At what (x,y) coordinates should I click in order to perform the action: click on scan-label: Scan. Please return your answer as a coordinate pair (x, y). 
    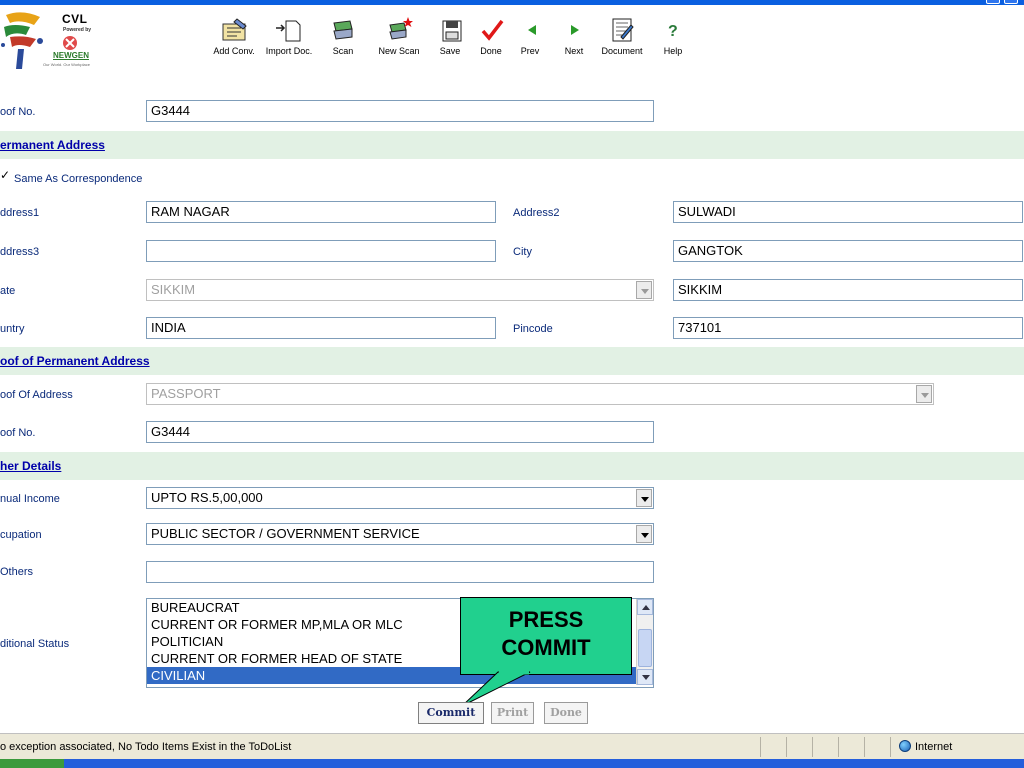
    Looking at the image, I should click on (343, 51).